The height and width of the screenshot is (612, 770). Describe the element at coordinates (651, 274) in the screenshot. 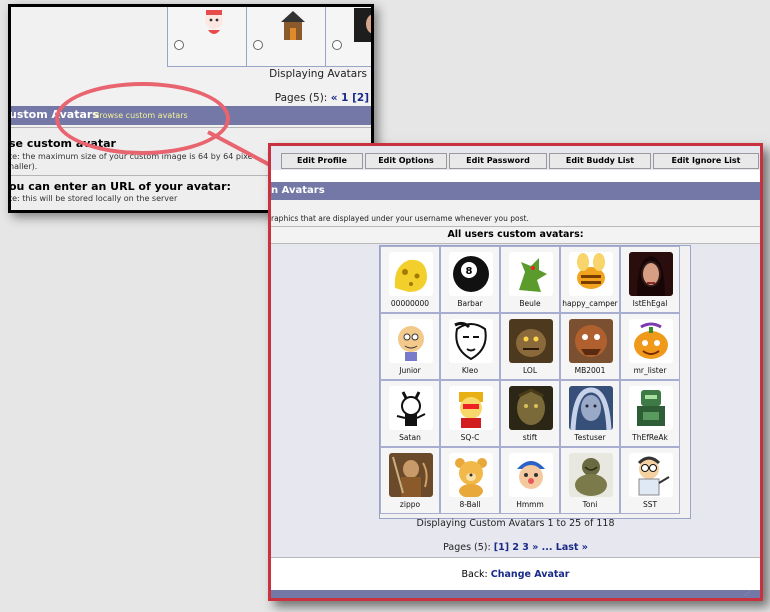

I see `woman-portrait-avatar-icon` at that location.